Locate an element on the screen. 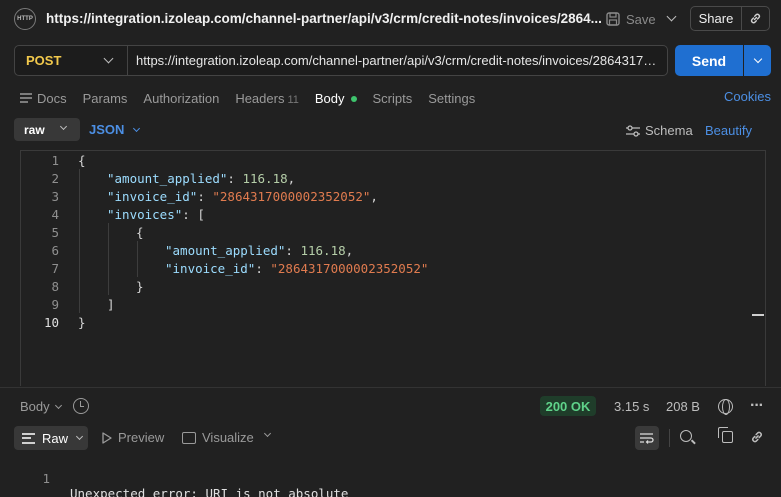 The height and width of the screenshot is (497, 781). response-view-select: Body is located at coordinates (41, 406).